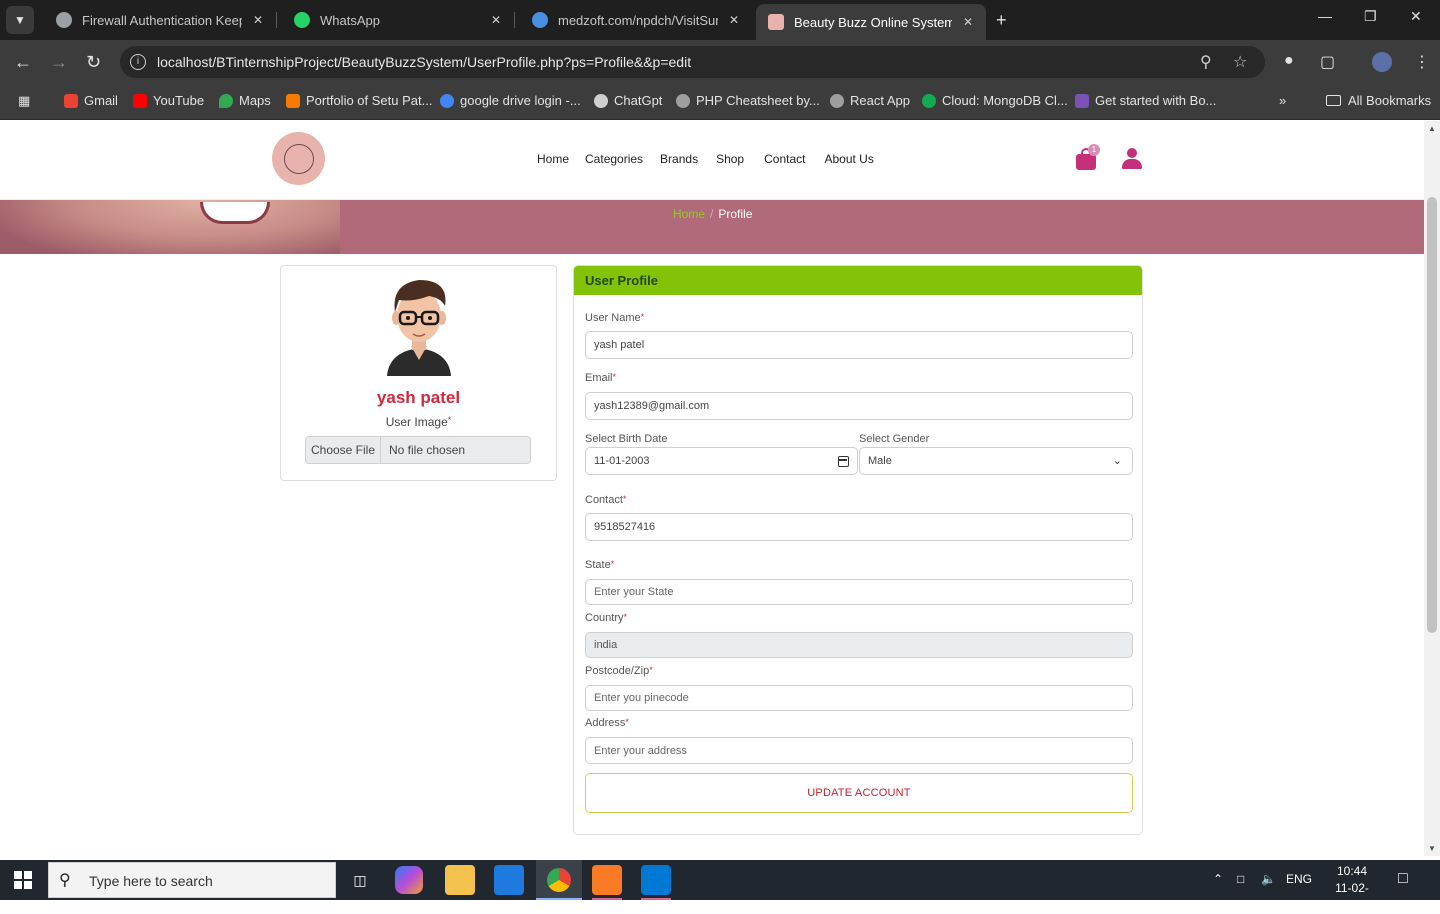 The height and width of the screenshot is (914, 1440). What do you see at coordinates (776, 22) in the screenshot?
I see `site-favicon-icon` at bounding box center [776, 22].